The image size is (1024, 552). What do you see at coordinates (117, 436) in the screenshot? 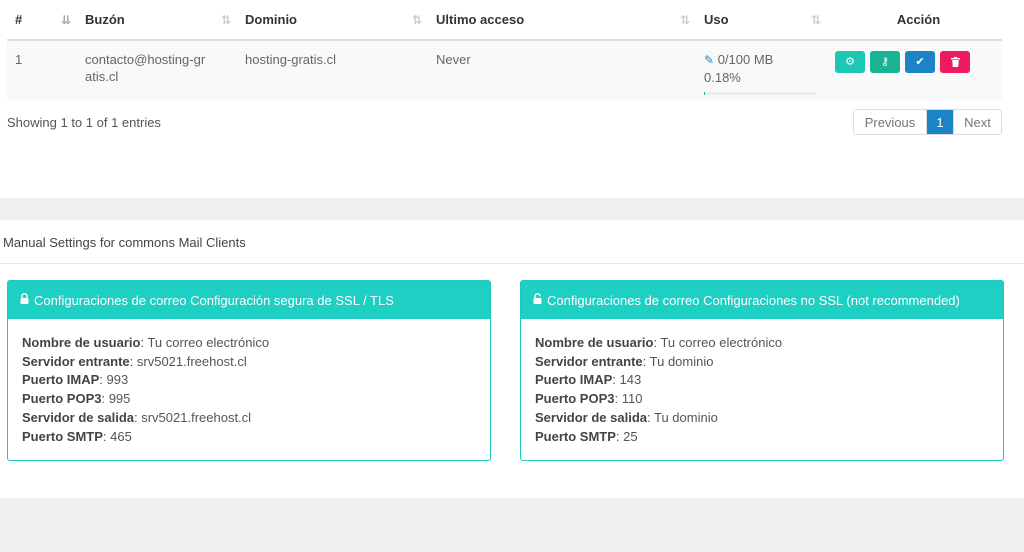
I see `setting-value: : 465` at bounding box center [117, 436].